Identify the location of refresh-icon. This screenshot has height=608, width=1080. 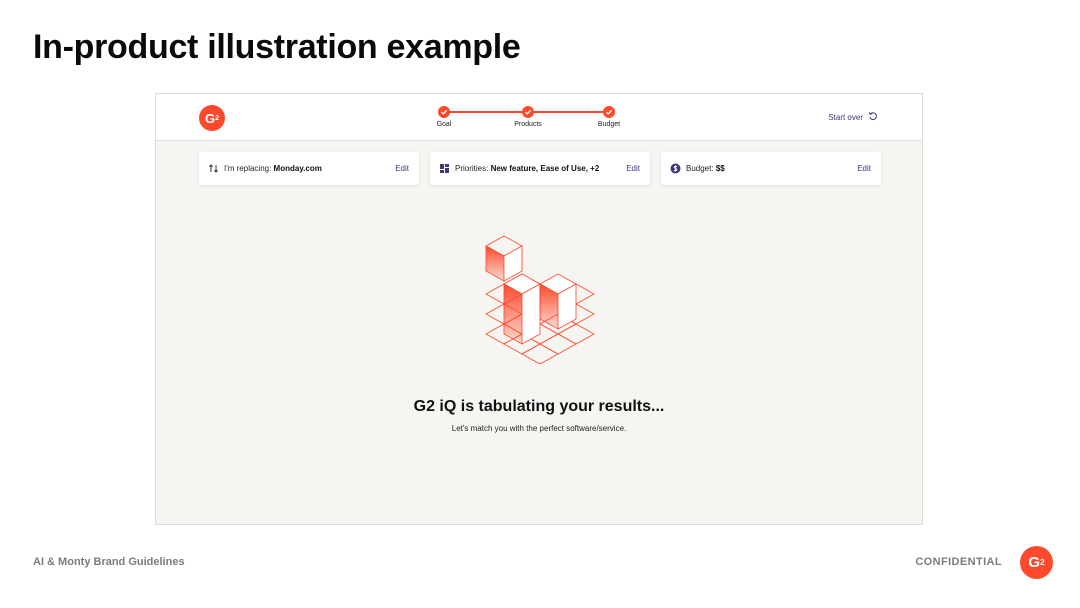
(873, 117).